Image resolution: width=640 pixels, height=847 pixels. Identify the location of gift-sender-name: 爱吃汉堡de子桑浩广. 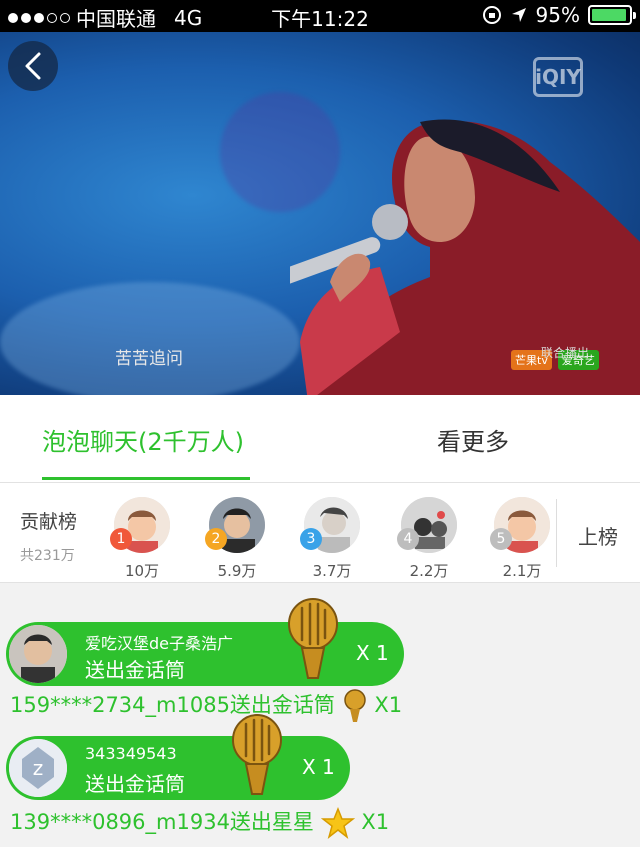
(159, 643).